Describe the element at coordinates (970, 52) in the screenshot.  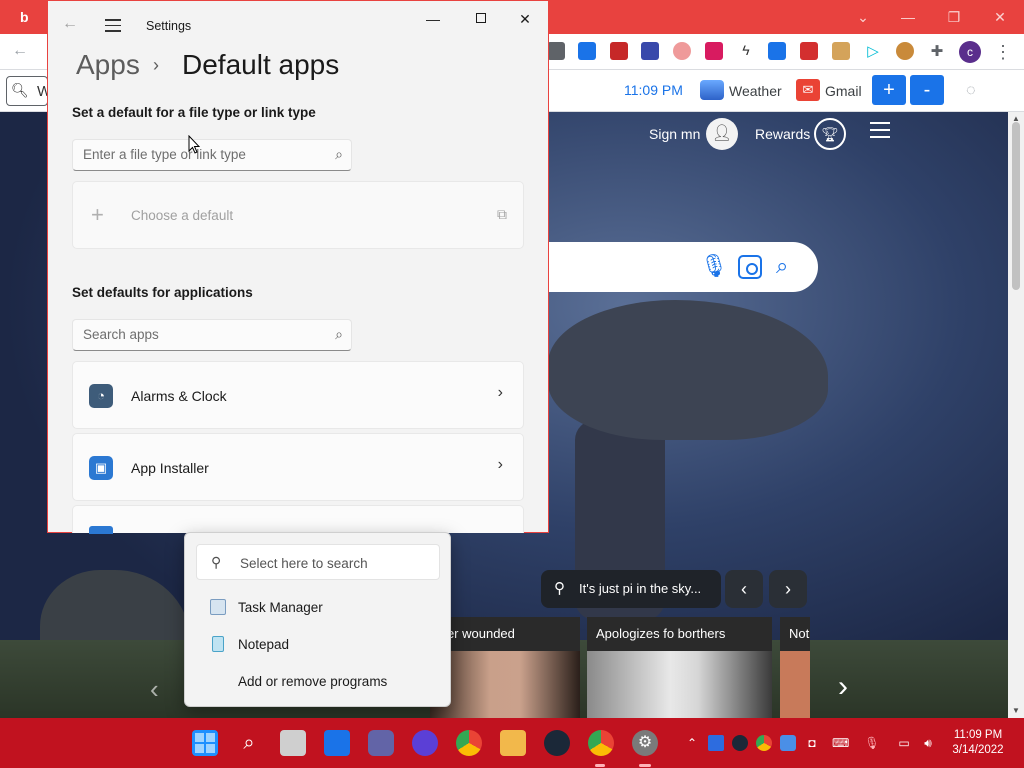
I see `profile-avatar: c` at that location.